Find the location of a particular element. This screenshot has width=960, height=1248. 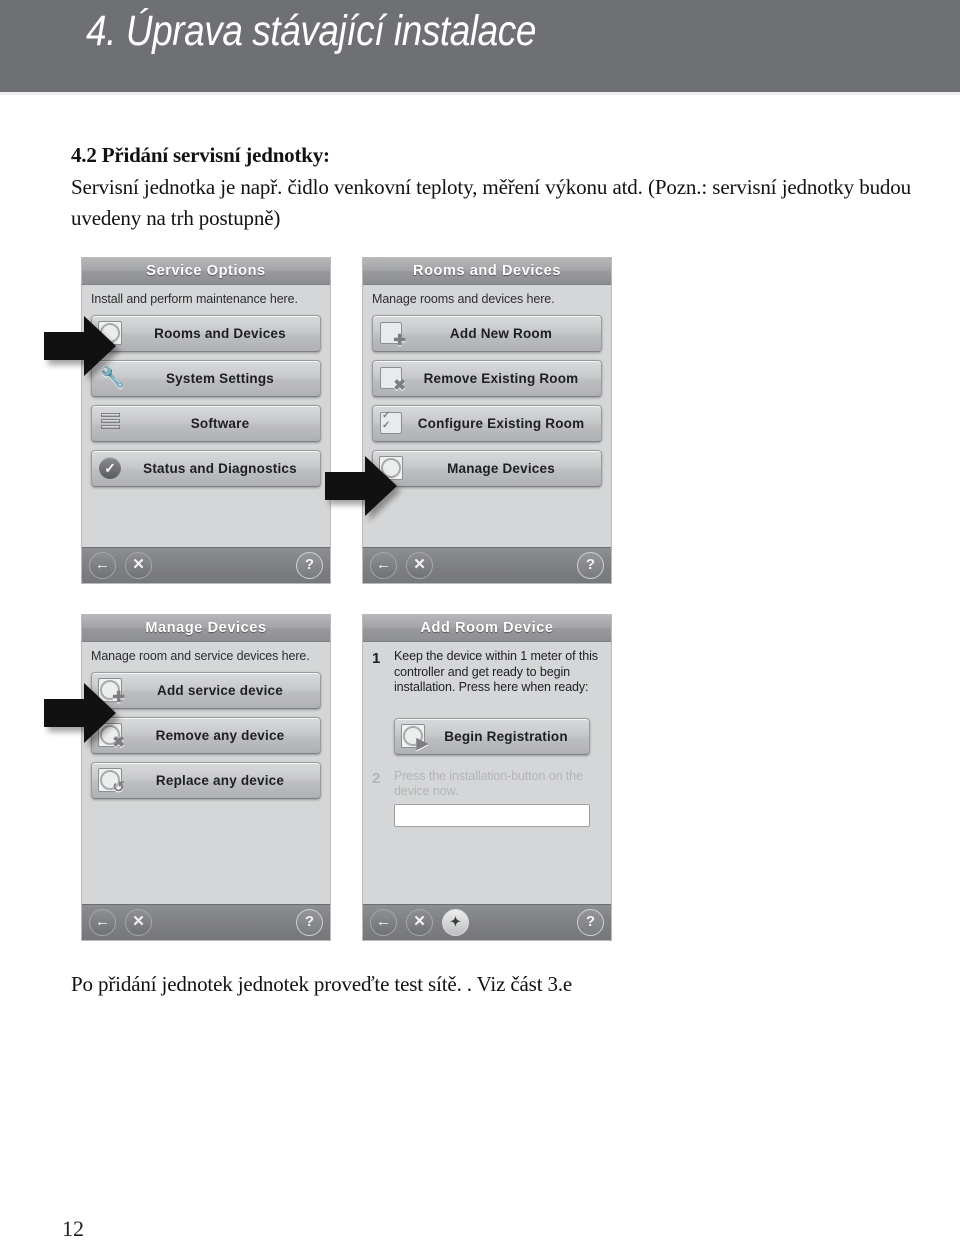

panel-title: Manage Devices is located at coordinates (206, 628).